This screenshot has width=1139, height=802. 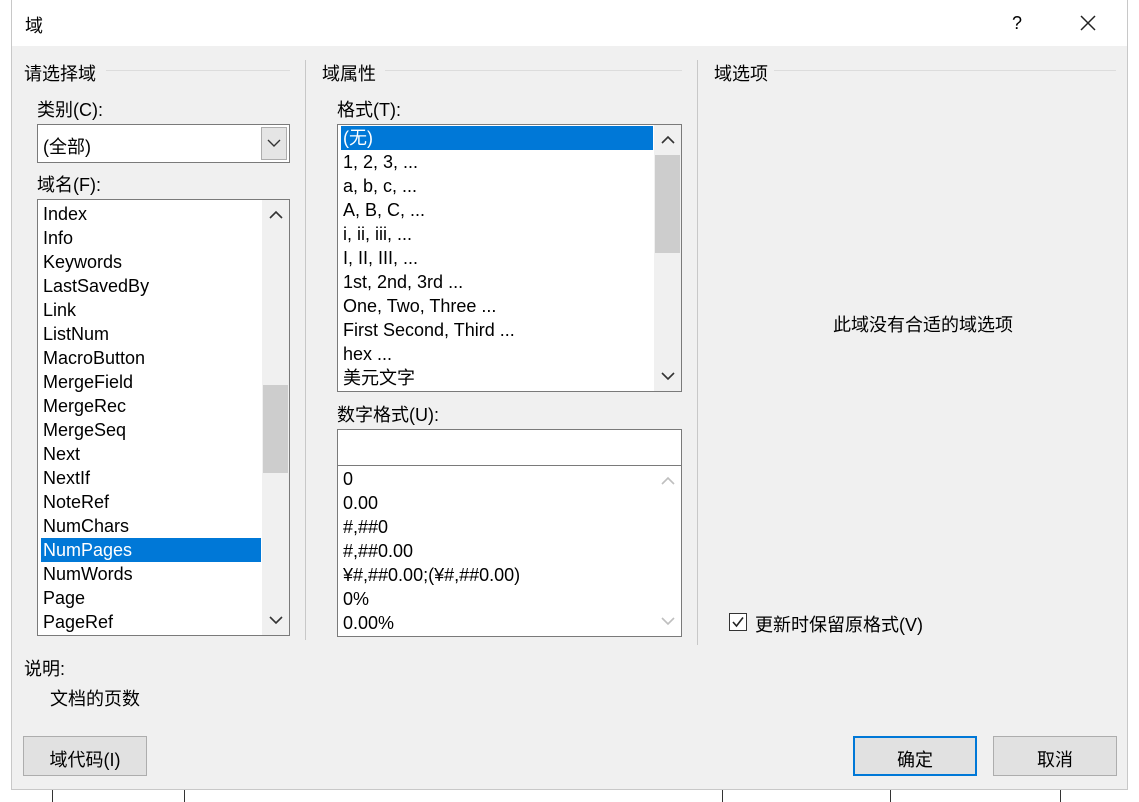 What do you see at coordinates (509, 447) in the screenshot?
I see `numformat-input` at bounding box center [509, 447].